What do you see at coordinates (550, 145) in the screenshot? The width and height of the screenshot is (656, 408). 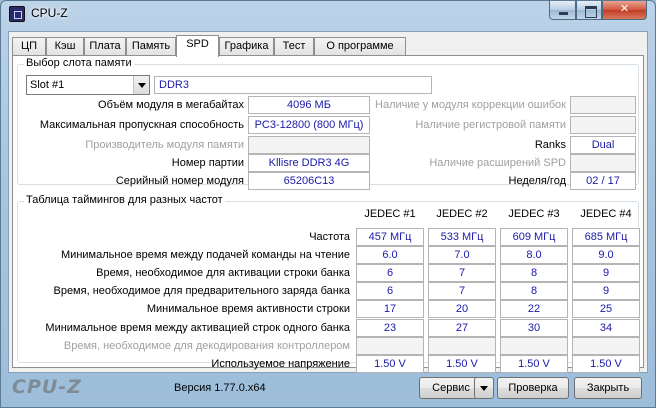 I see `ranks-label: Ranks` at bounding box center [550, 145].